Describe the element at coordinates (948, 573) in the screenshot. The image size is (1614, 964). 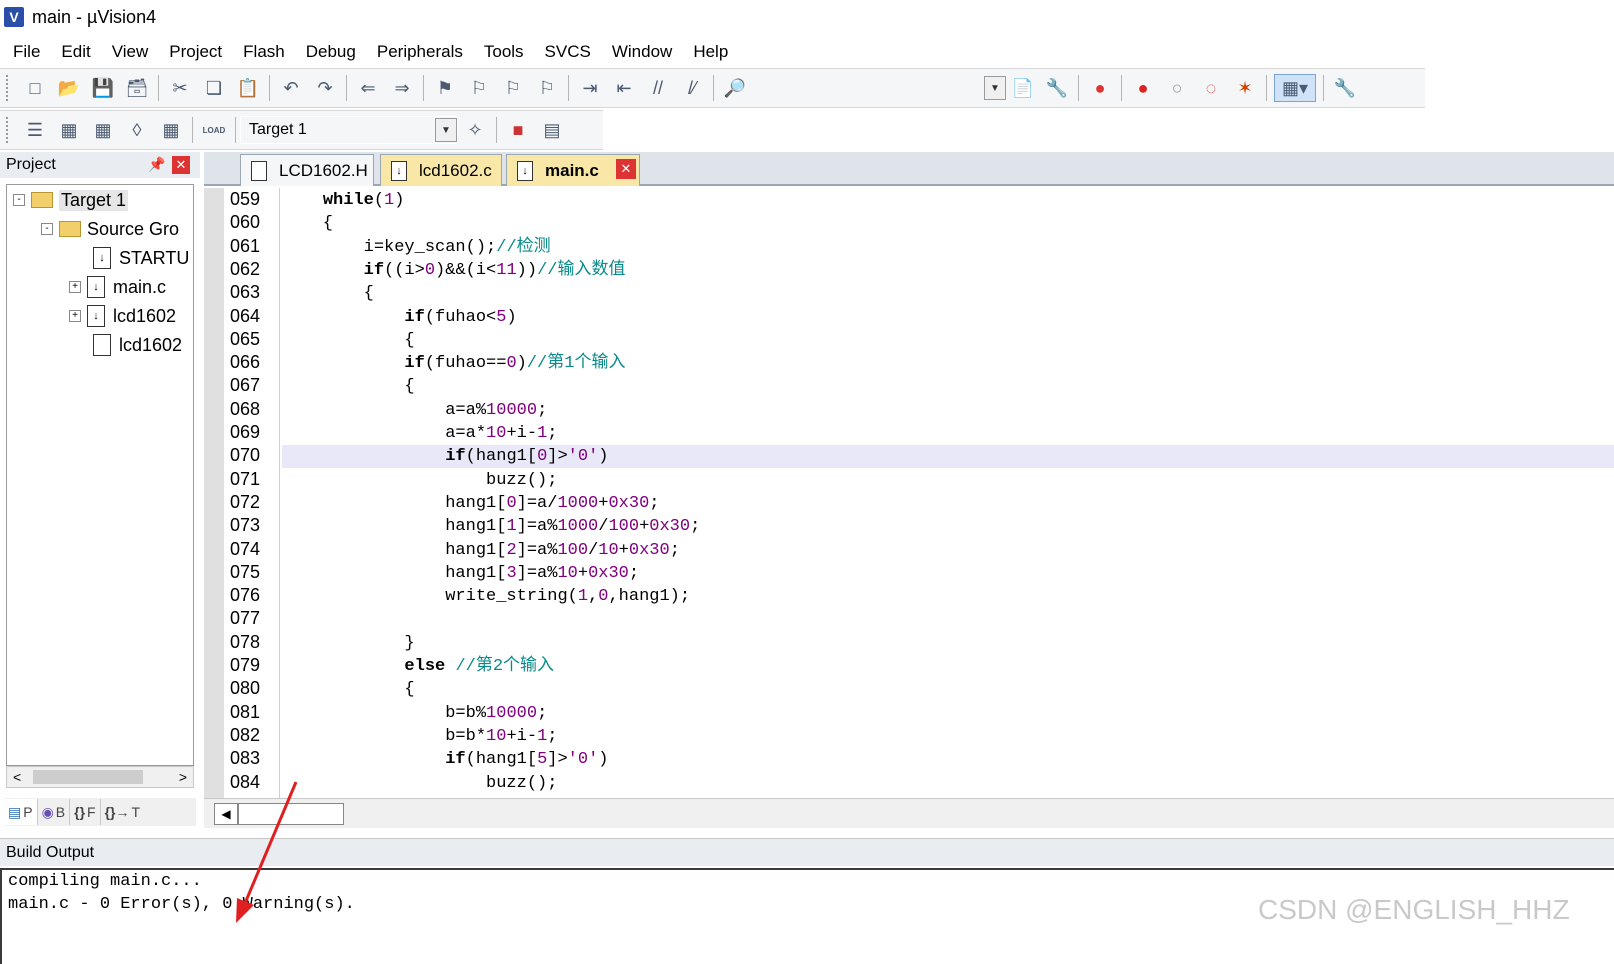
I see `code-line: hang1[3]=a%10+0x30;` at that location.